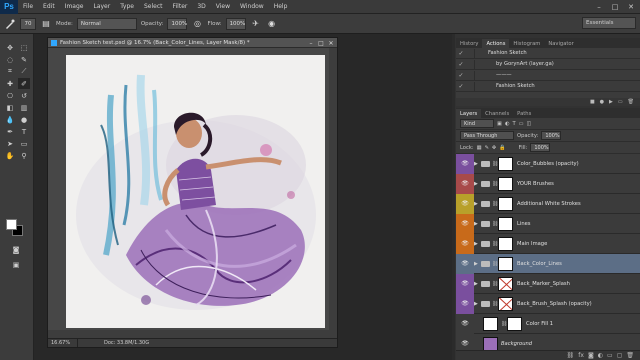 Image resolution: width=640 pixels, height=360 pixels. I want to click on stop-icon: ■, so click(592, 102).